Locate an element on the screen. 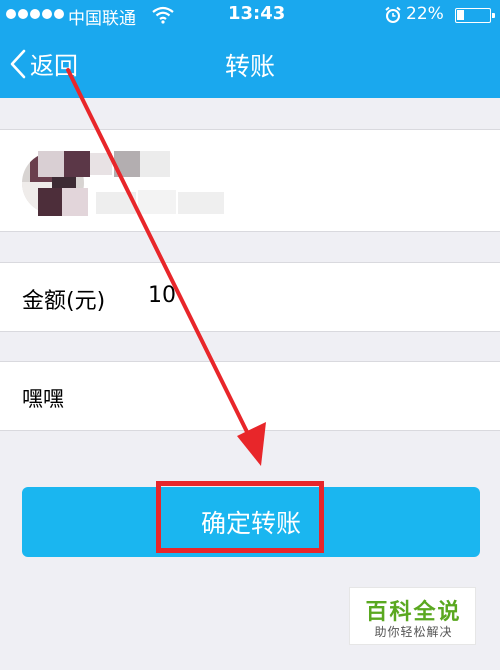 The width and height of the screenshot is (500, 670). amount-label: 金额(元) is located at coordinates (64, 301).